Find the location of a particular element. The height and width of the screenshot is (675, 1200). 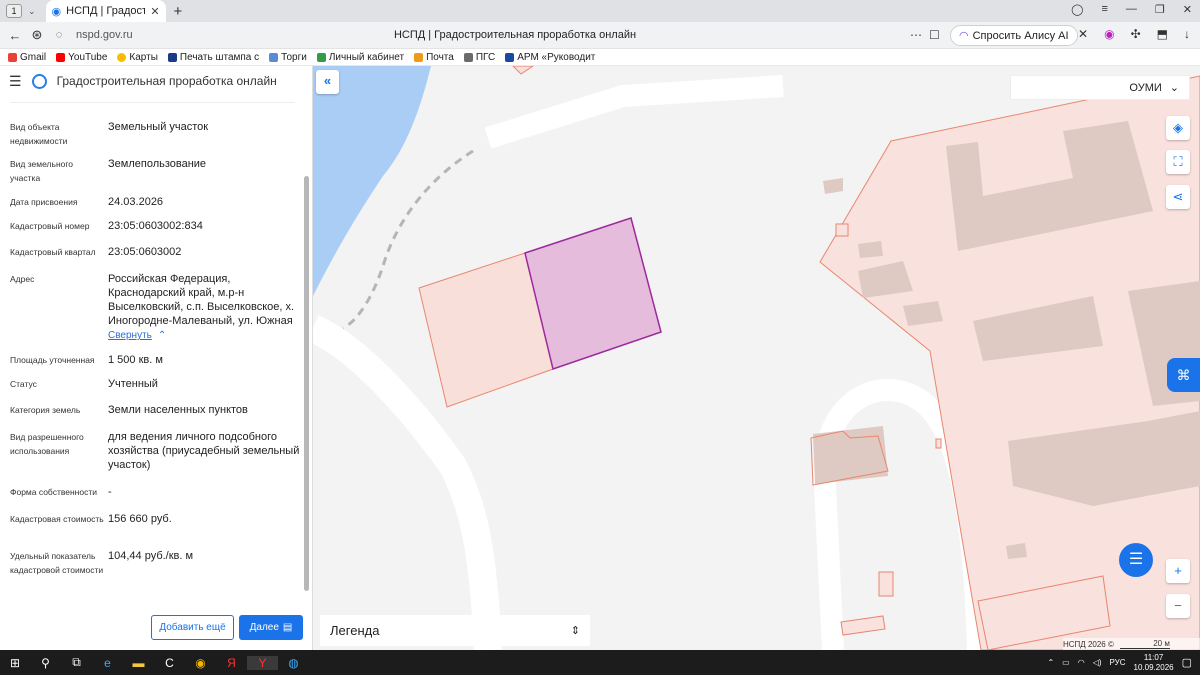

layers-button: ◈ is located at coordinates (1178, 128).